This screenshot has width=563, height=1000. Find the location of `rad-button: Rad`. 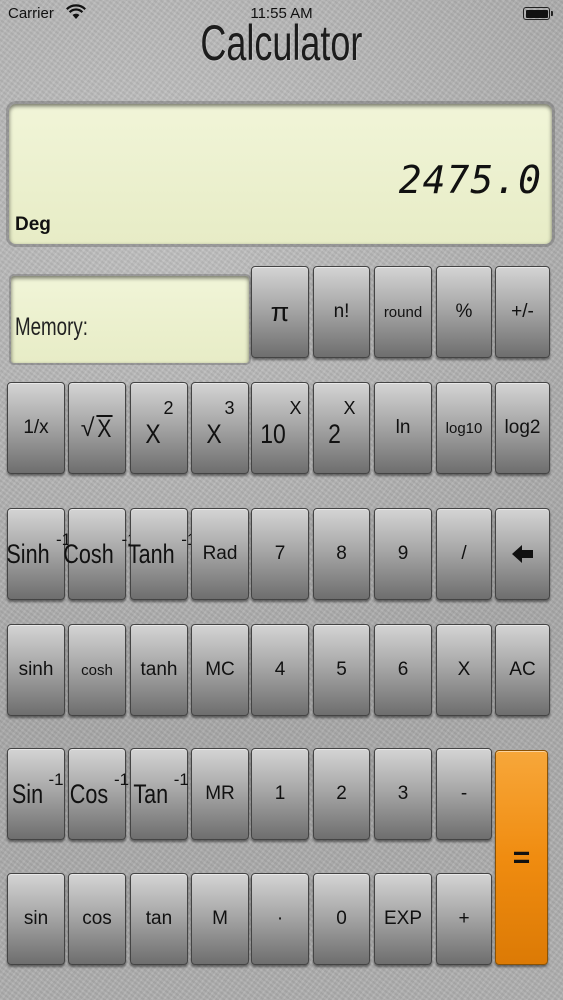

rad-button: Rad is located at coordinates (220, 554).